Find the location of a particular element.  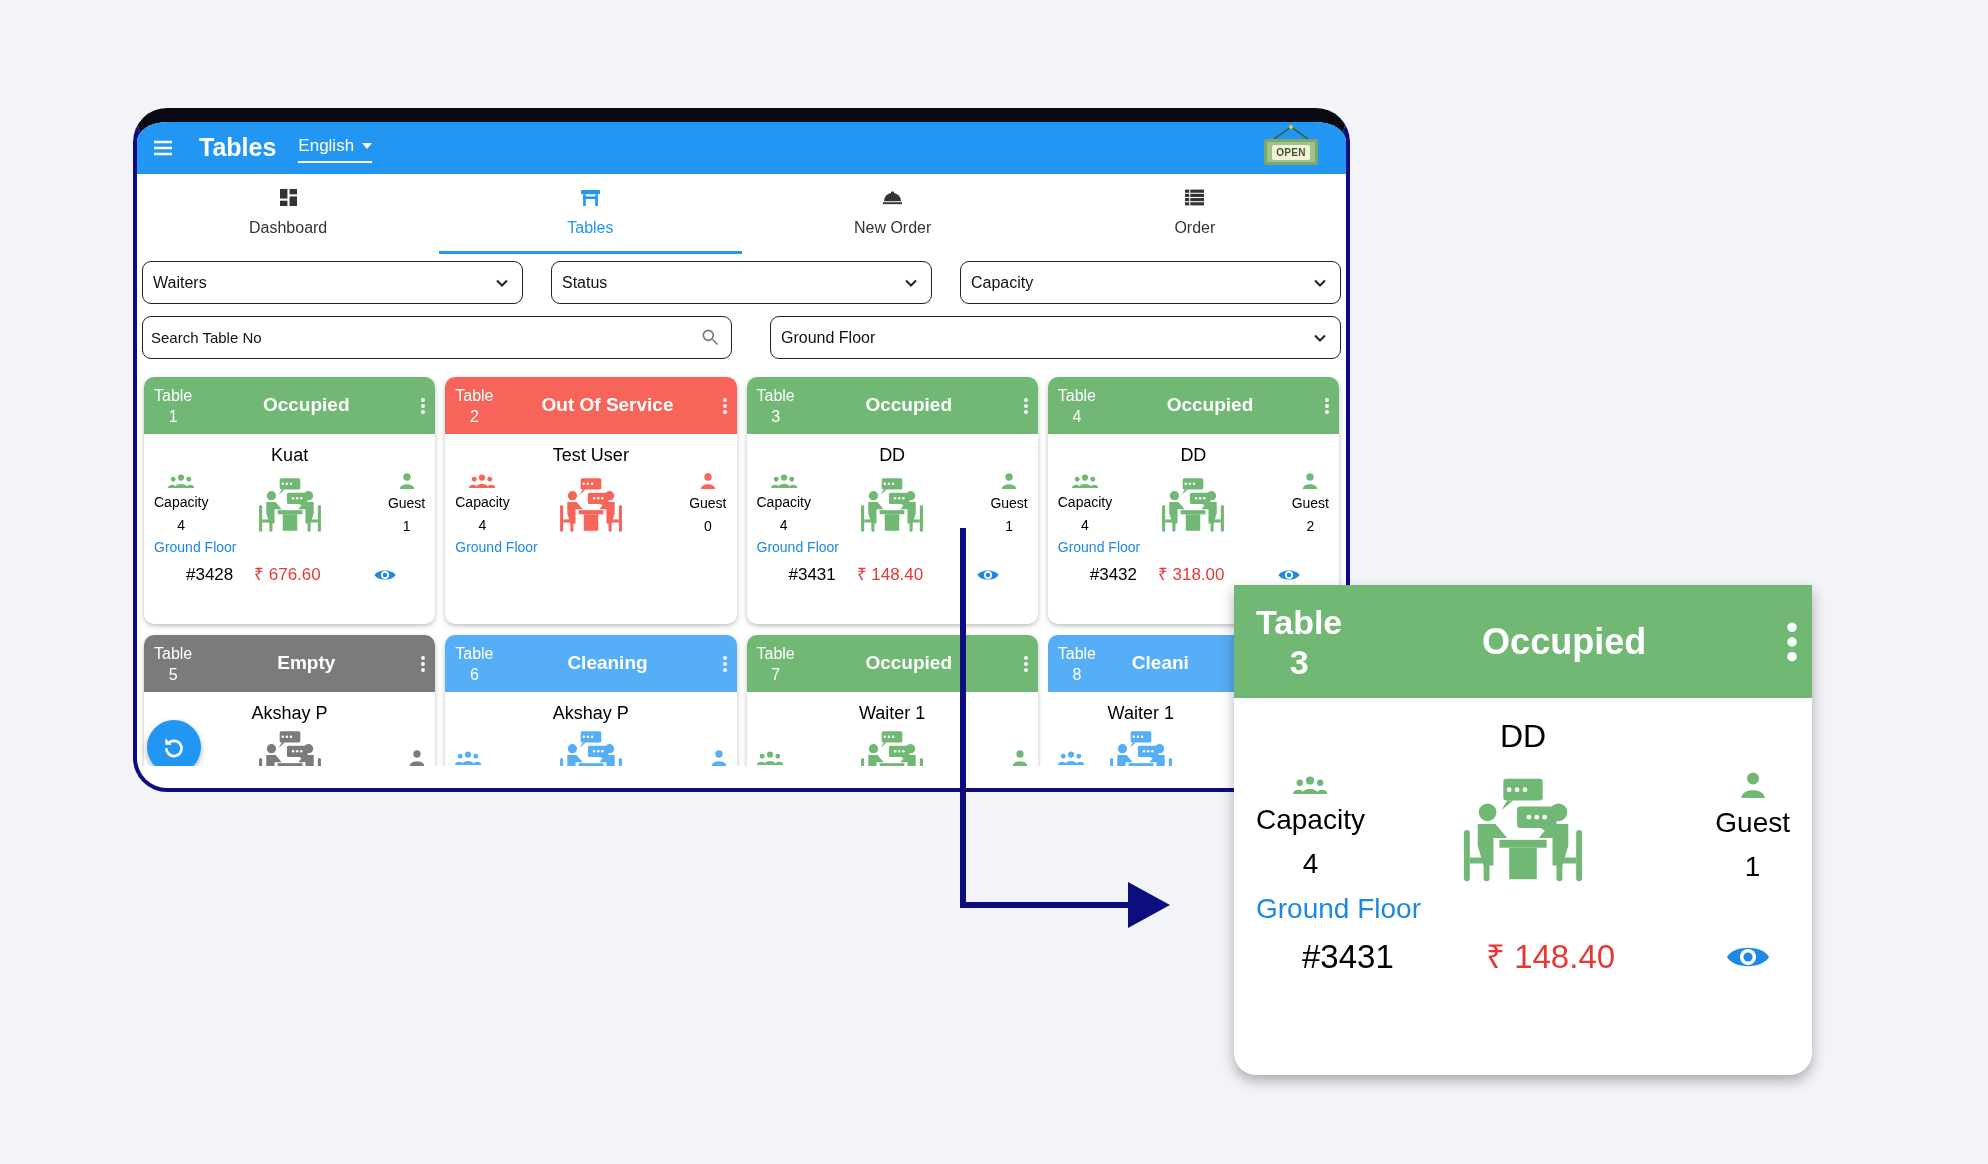

table-card: Table 5 Empty Akshay P is located at coordinates (290, 700).